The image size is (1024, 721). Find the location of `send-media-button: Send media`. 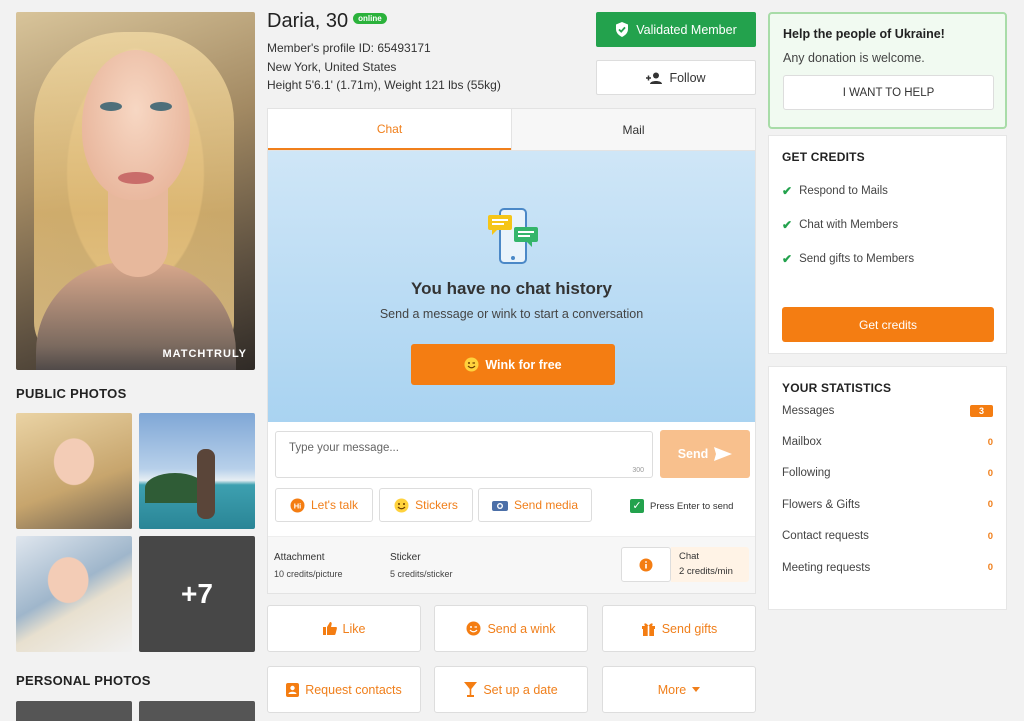

send-media-button: Send media is located at coordinates (535, 505).